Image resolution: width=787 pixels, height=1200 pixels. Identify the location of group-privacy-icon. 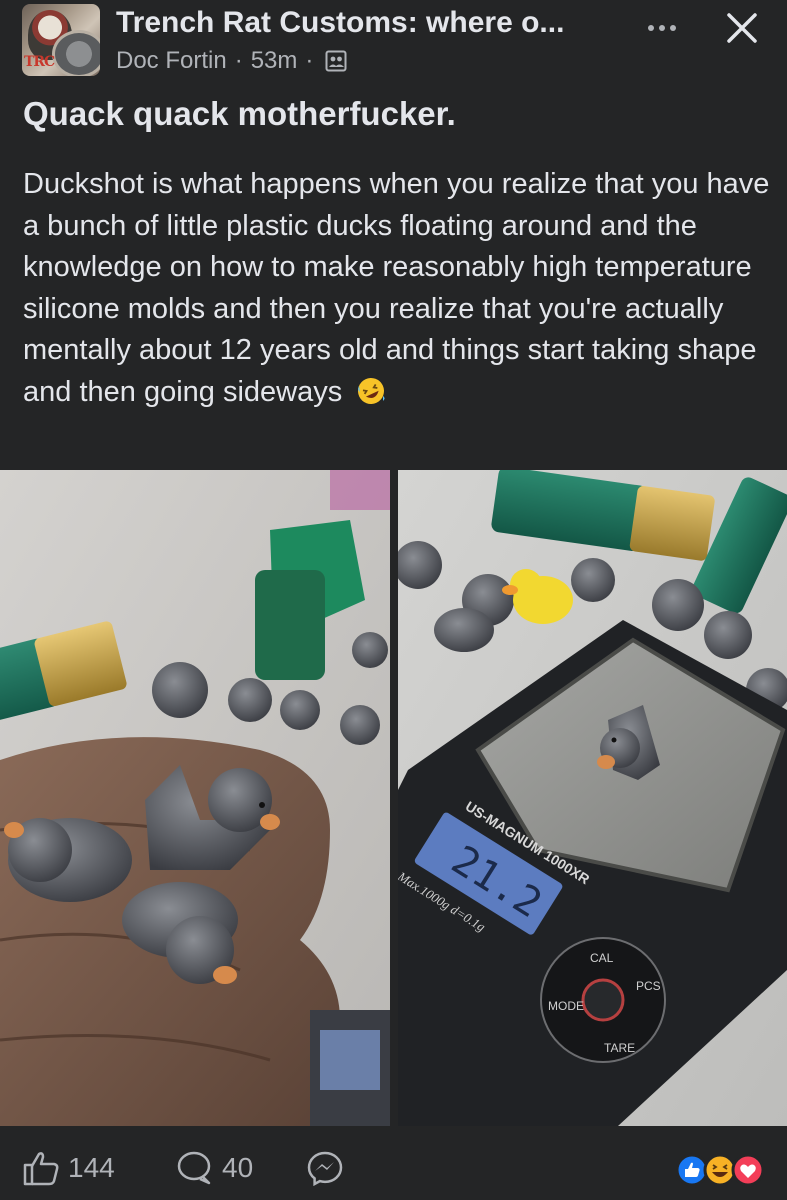
(336, 61).